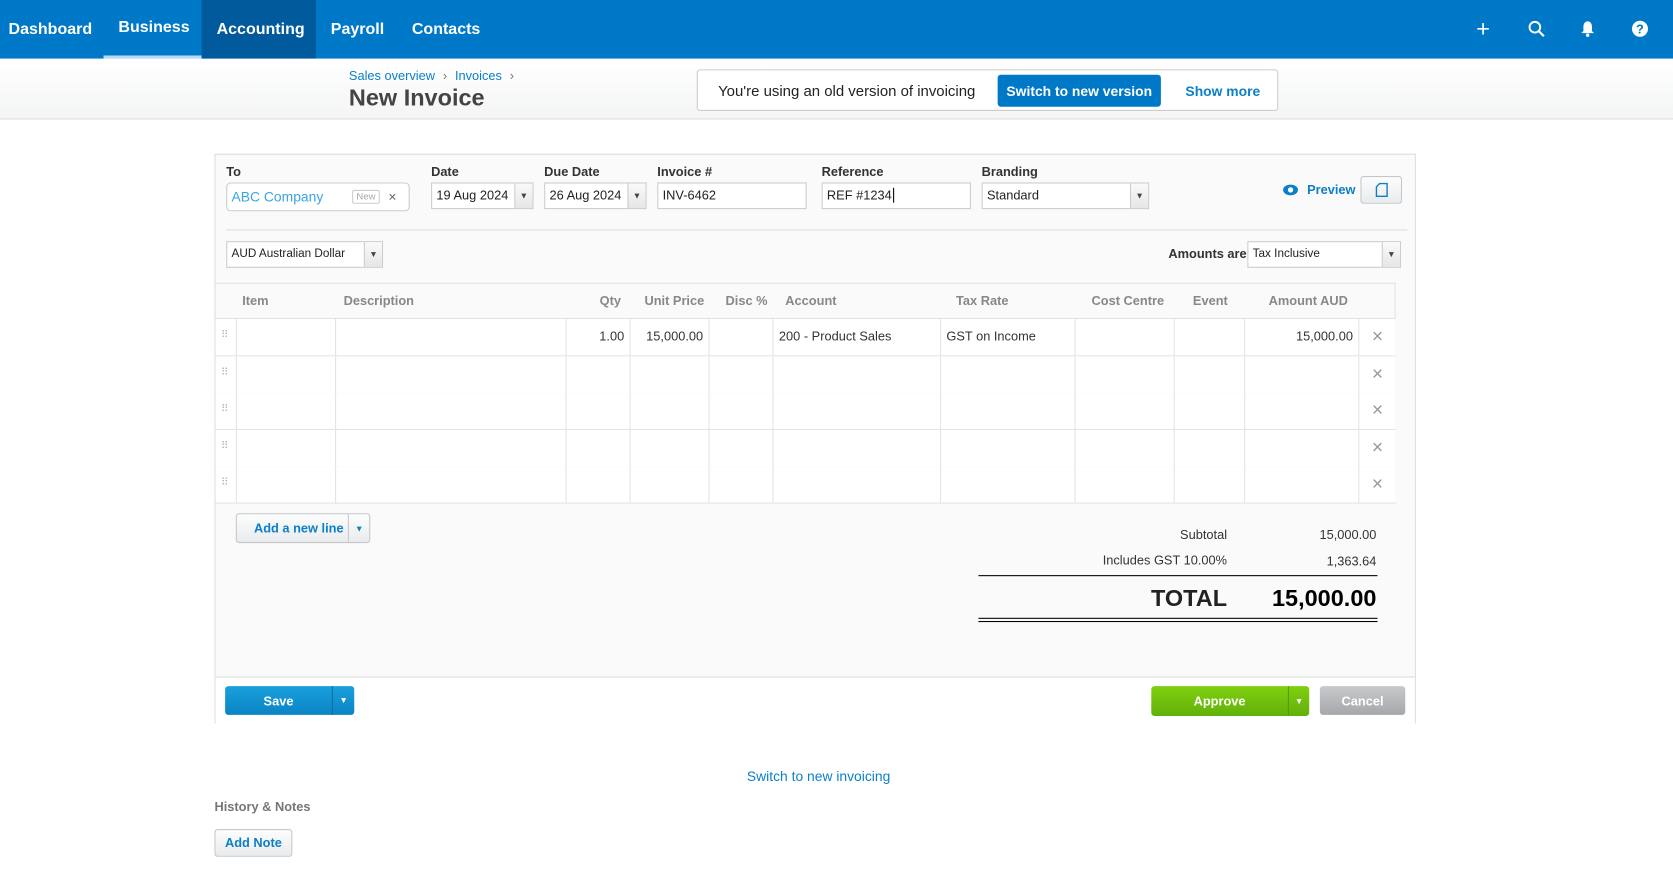  I want to click on cell-tax-rate: GST on Income, so click(1008, 337).